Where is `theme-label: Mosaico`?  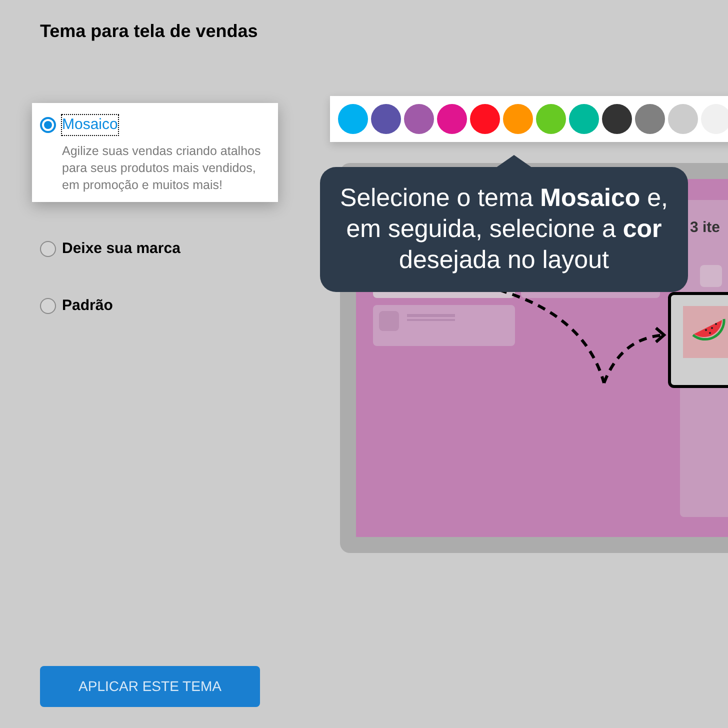 theme-label: Mosaico is located at coordinates (90, 125).